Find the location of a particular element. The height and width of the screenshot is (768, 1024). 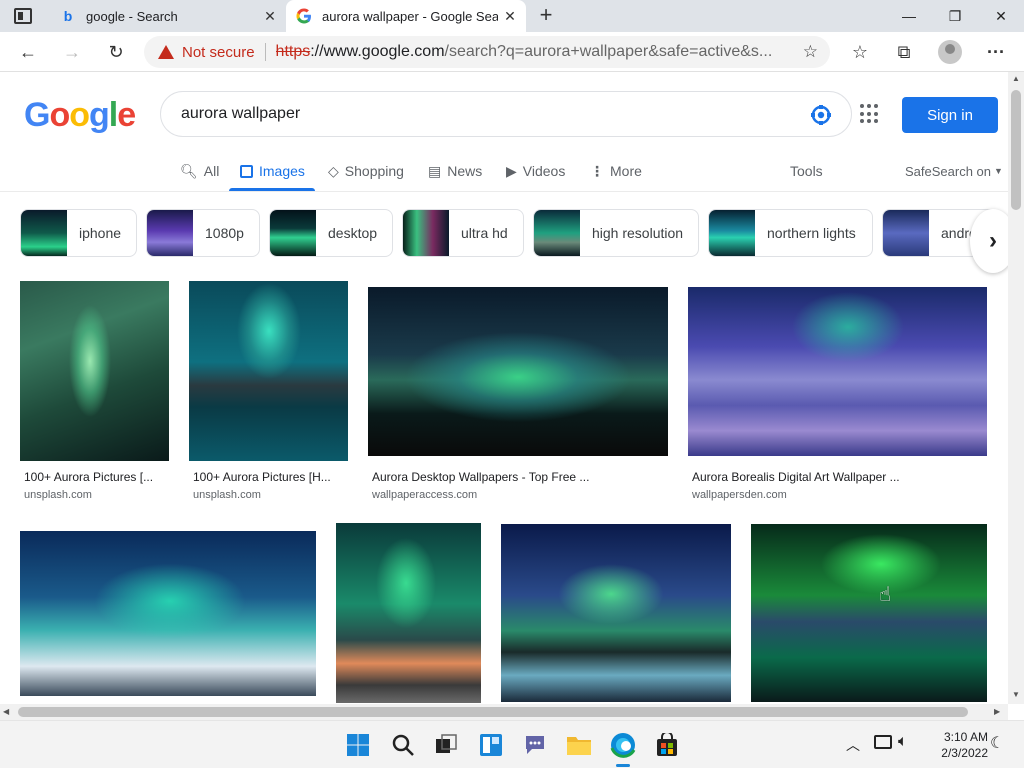

sign-in-button: Sign in is located at coordinates (950, 115).